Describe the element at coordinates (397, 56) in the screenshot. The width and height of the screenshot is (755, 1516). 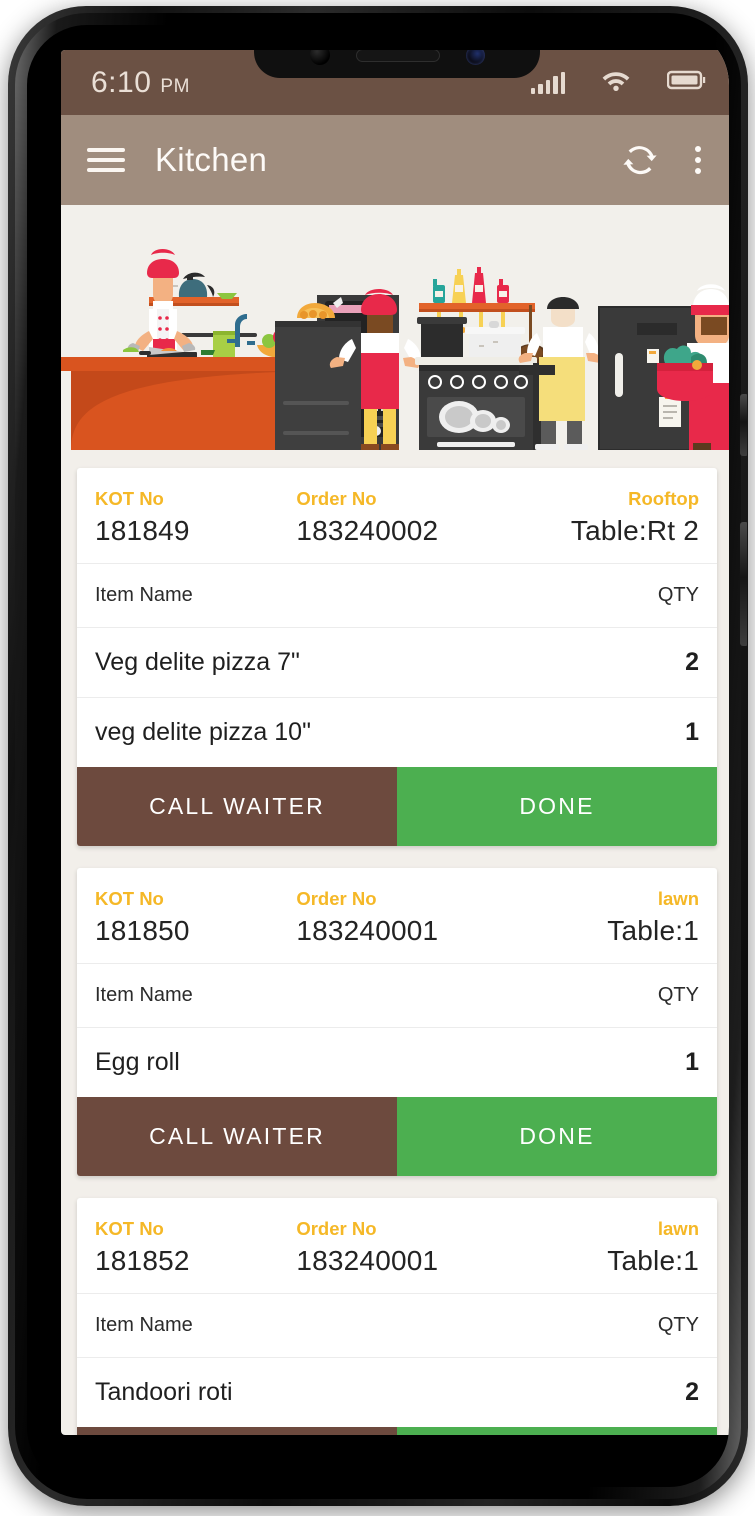
I see `earpiece-speaker` at that location.